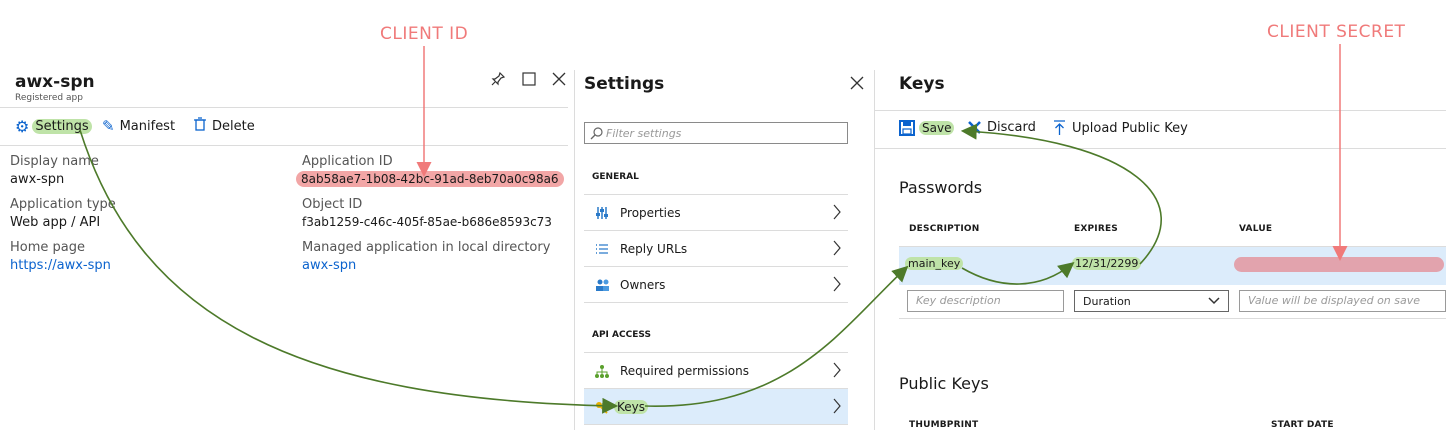 This screenshot has width=1446, height=430. What do you see at coordinates (49, 98) in the screenshot?
I see `app-subtitle: Registered app` at bounding box center [49, 98].